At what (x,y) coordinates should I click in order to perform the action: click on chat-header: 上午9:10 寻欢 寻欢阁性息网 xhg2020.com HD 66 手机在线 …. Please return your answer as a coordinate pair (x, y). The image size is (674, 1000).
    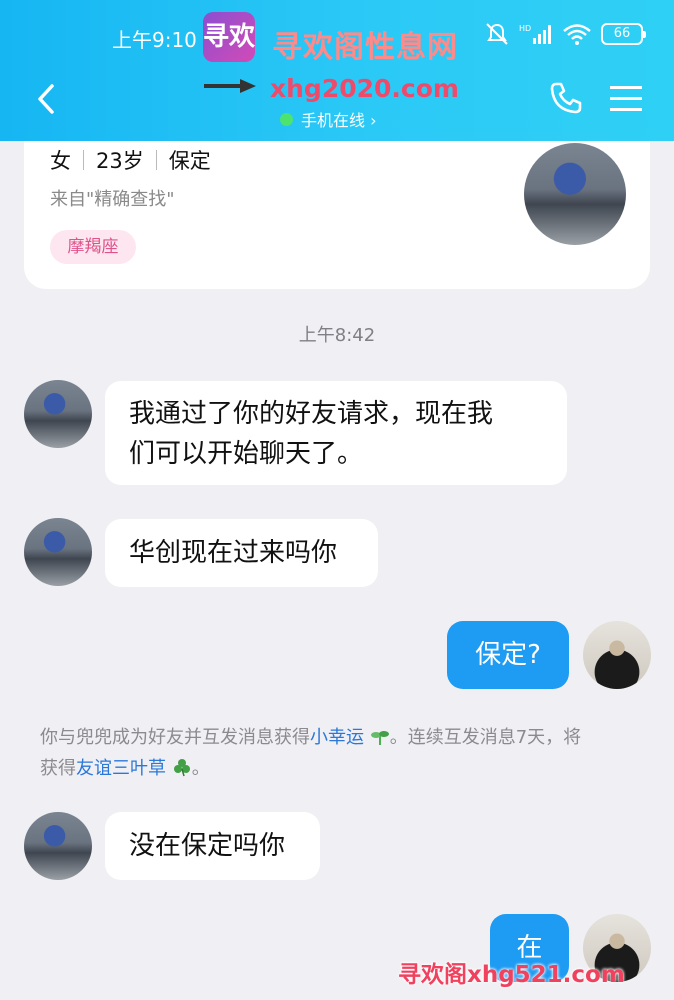
    Looking at the image, I should click on (337, 70).